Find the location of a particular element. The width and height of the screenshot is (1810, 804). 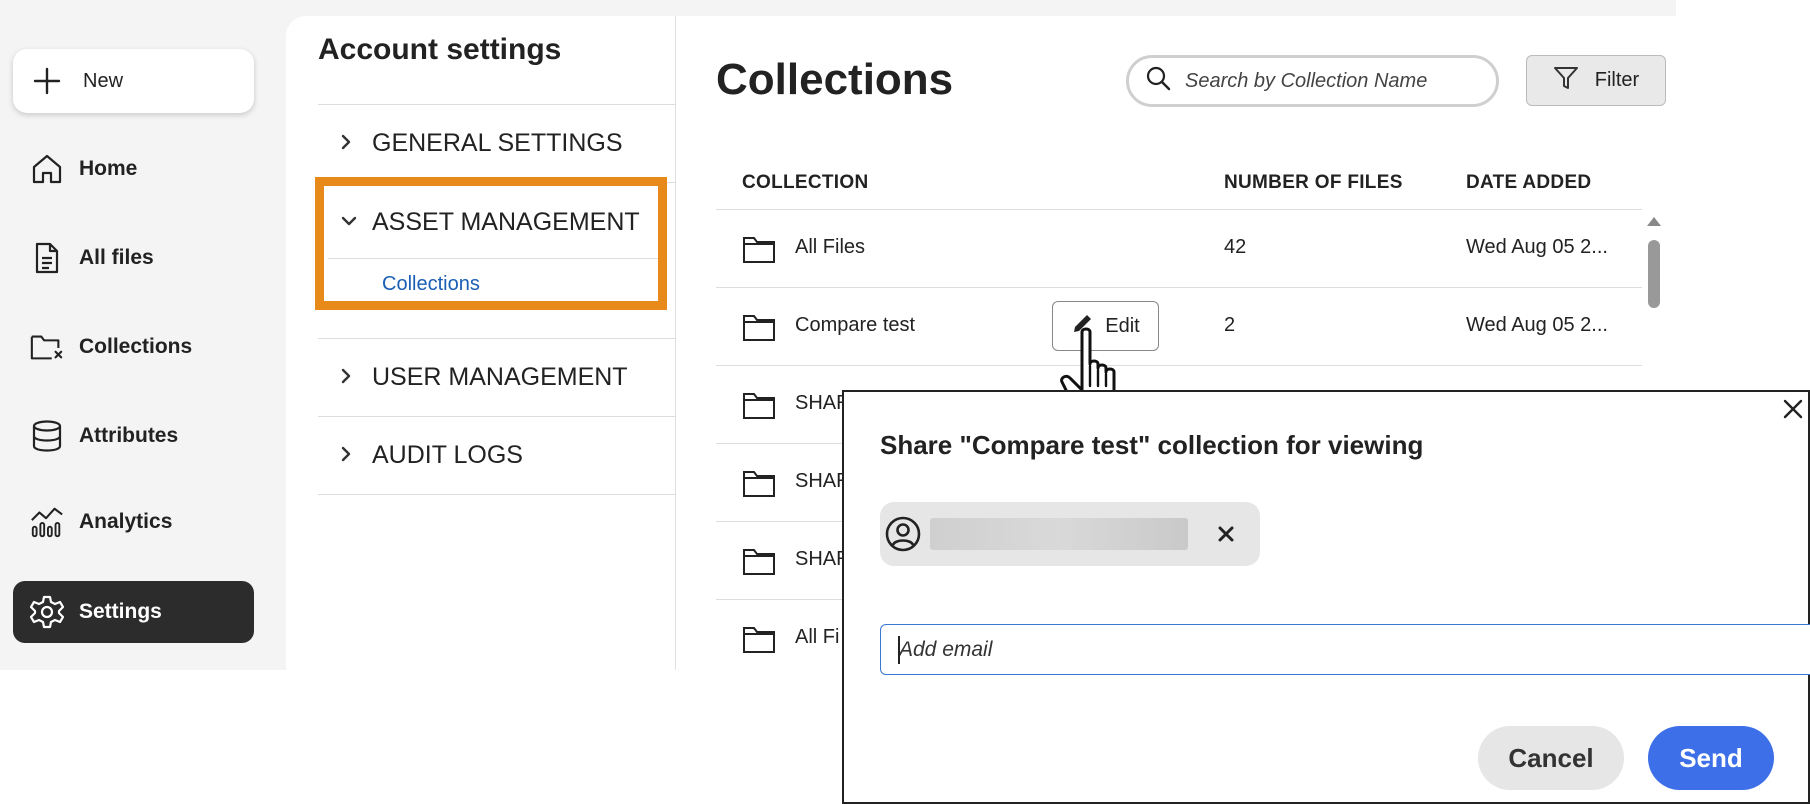

filter-button: Filter is located at coordinates (1596, 80).